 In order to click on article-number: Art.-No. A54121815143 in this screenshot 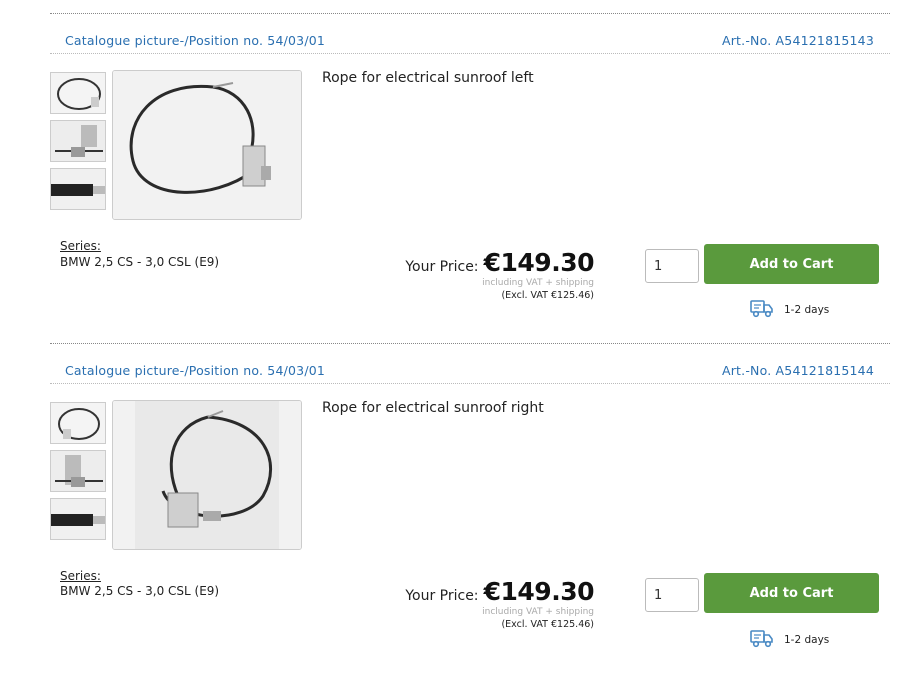, I will do `click(797, 40)`.